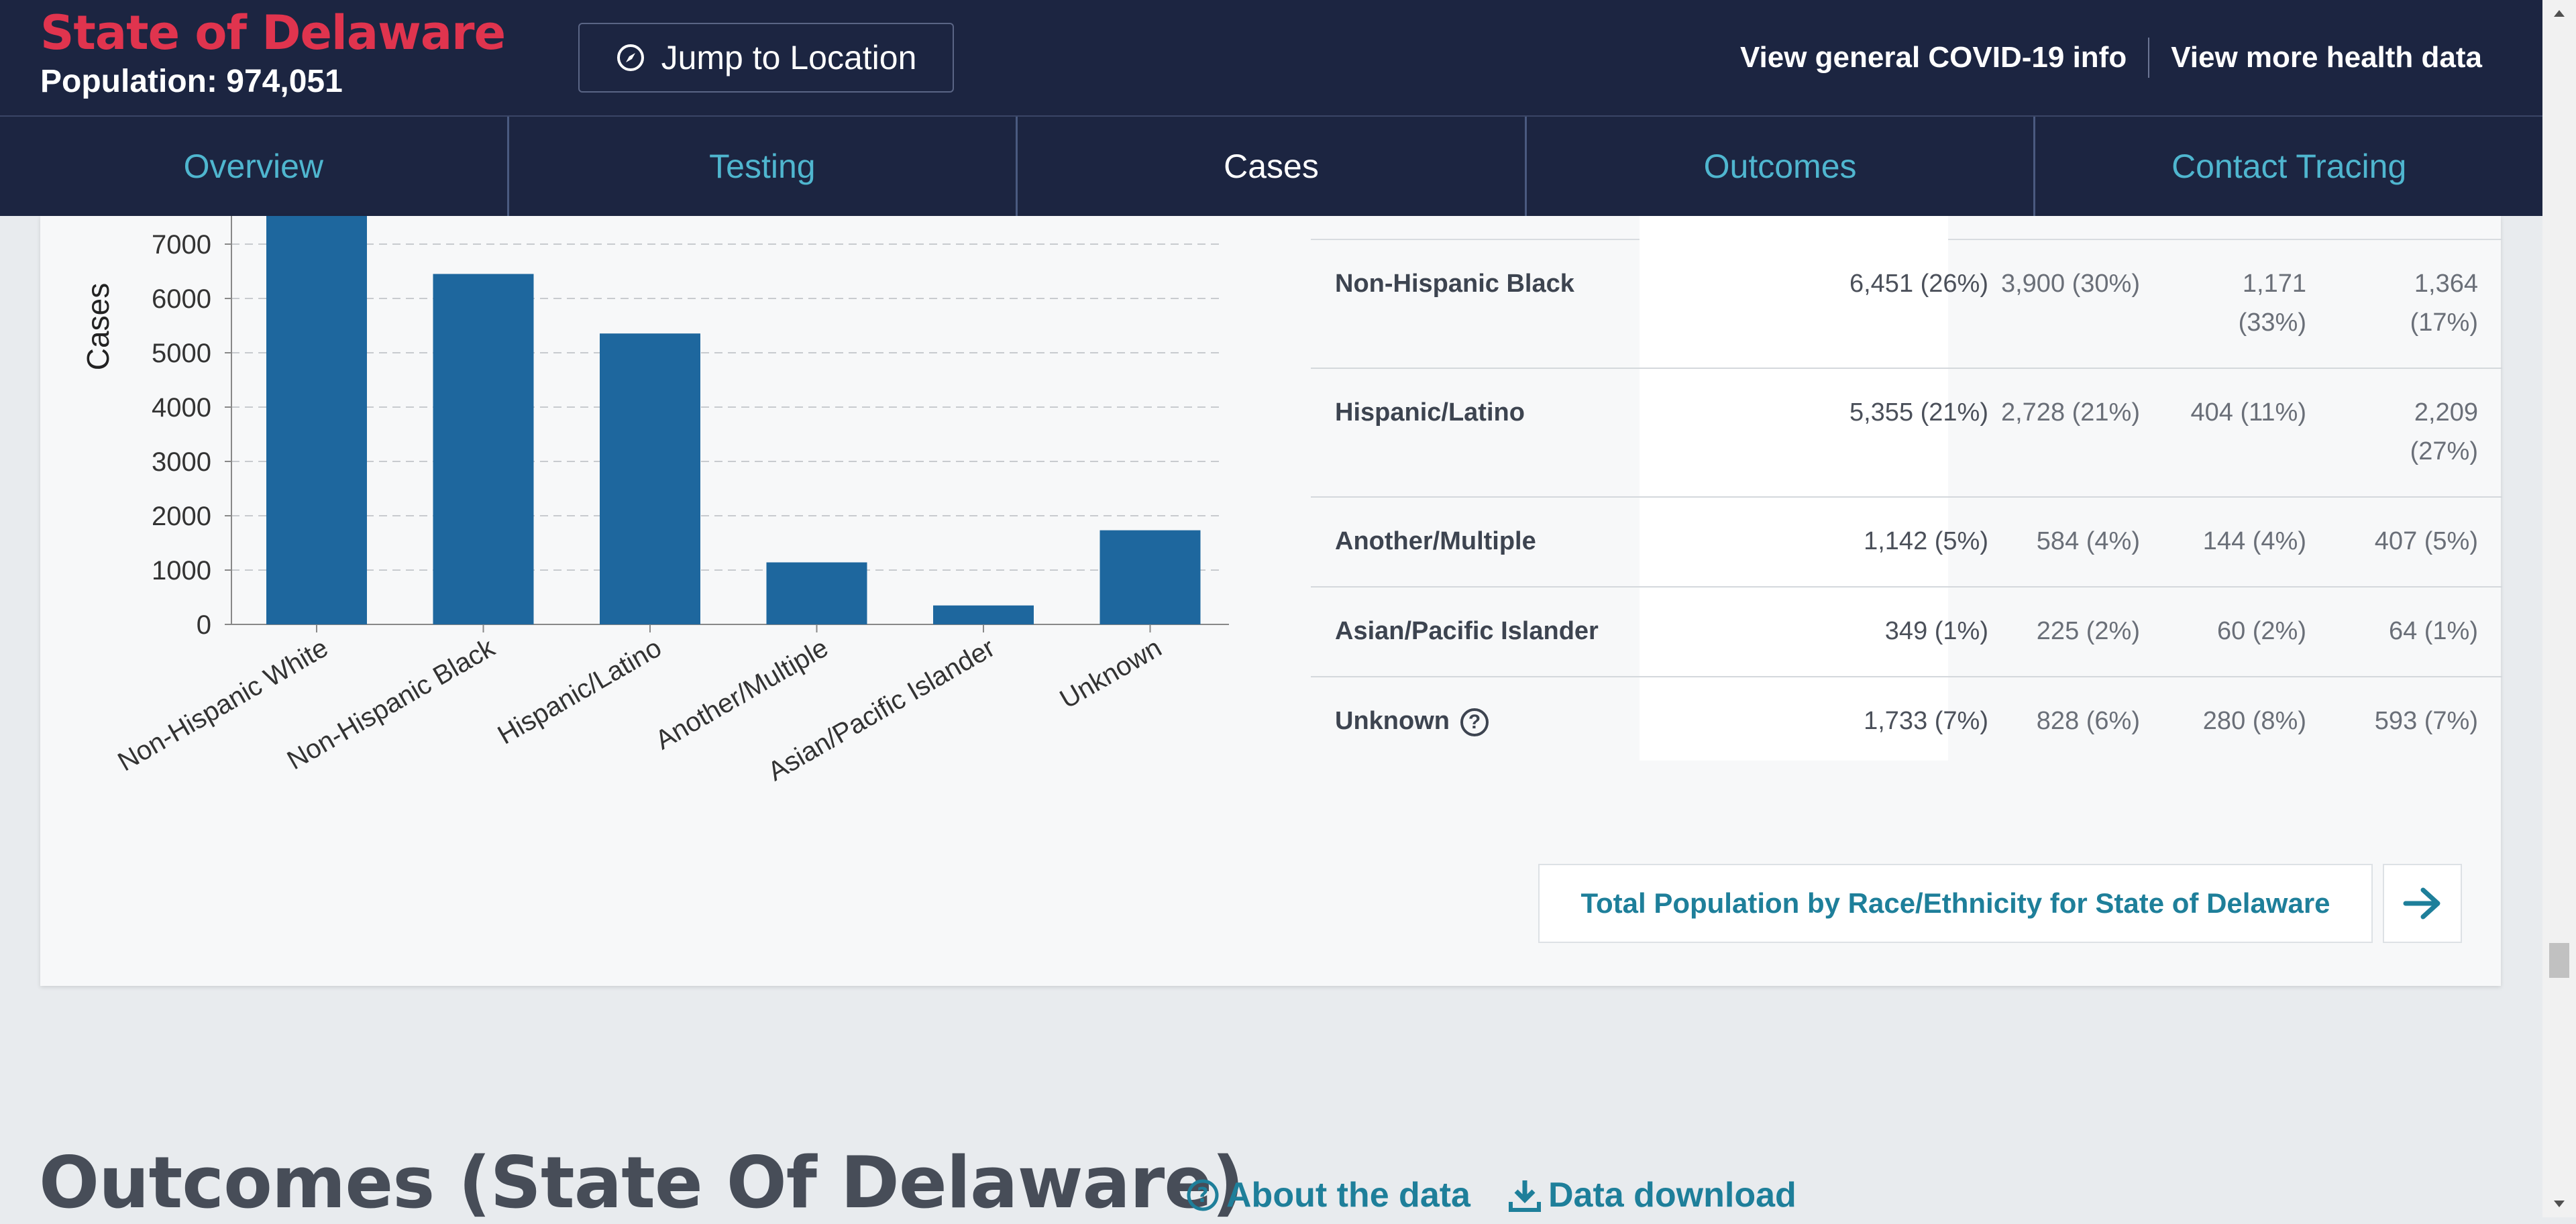 The width and height of the screenshot is (2576, 1224). I want to click on row-label-text: Unknown, so click(1392, 721).